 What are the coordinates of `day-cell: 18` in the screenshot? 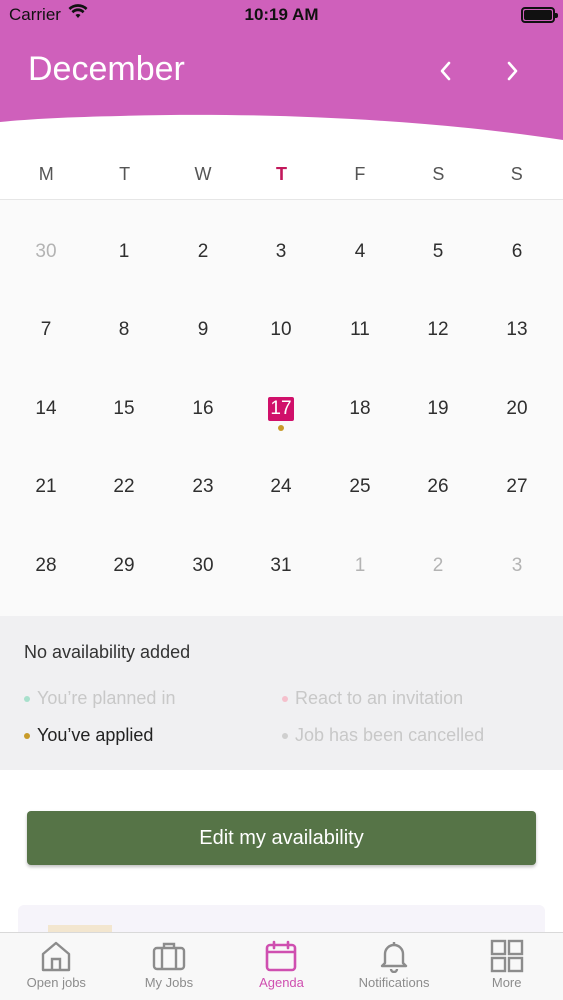 It's located at (360, 396).